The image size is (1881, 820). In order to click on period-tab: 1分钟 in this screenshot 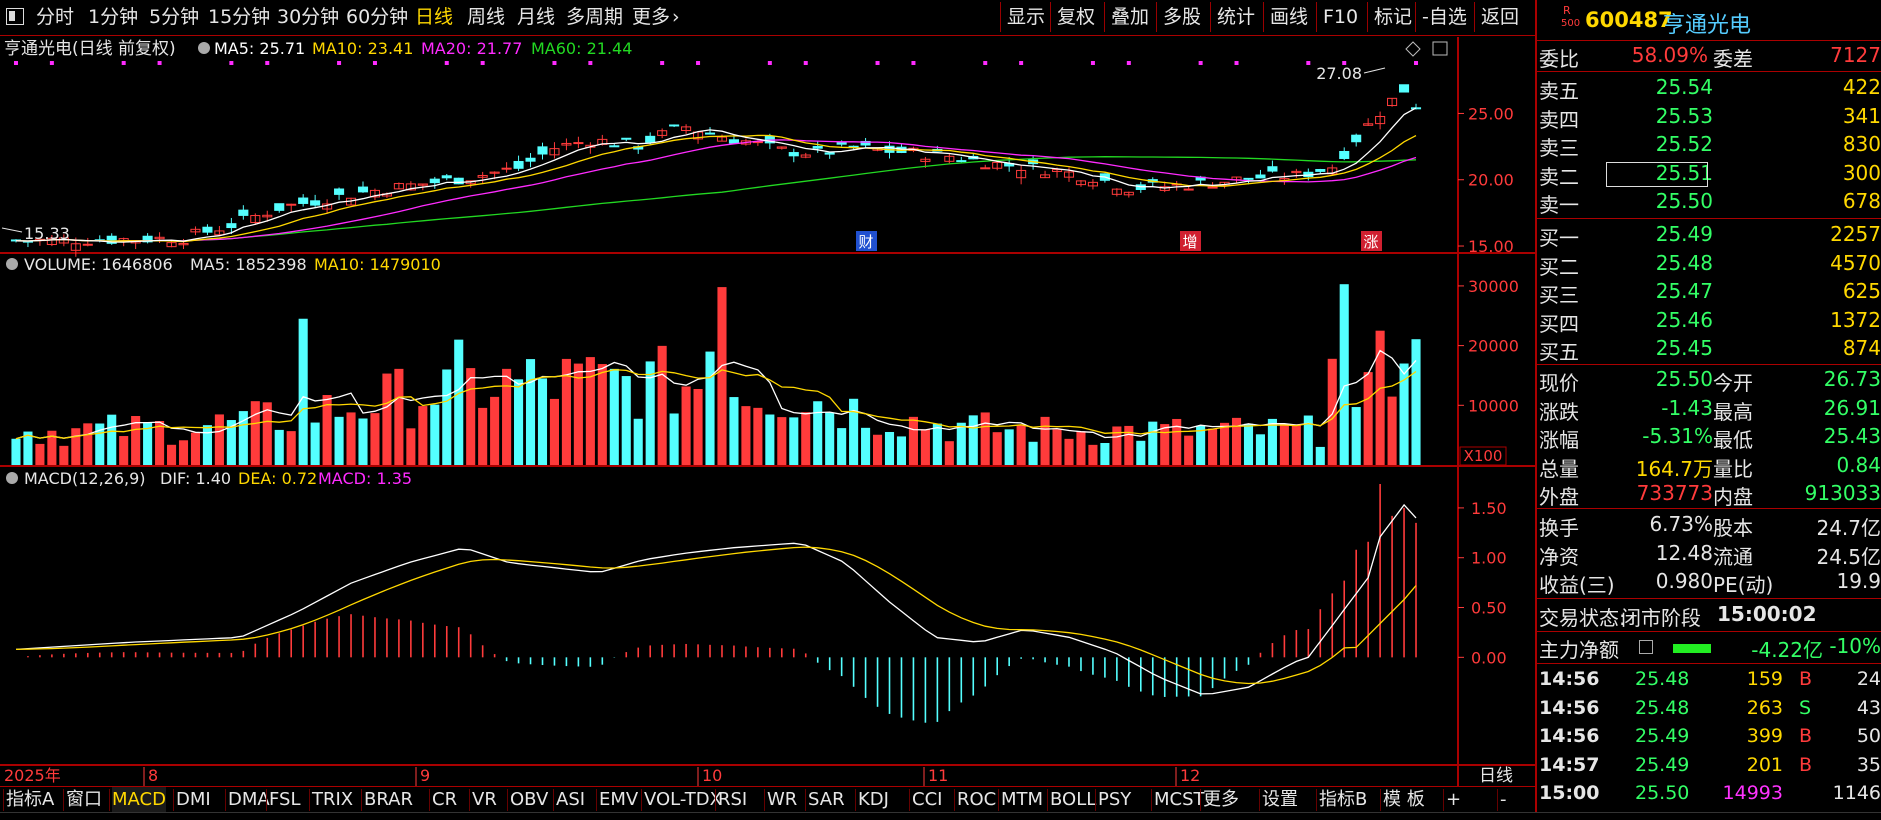, I will do `click(113, 17)`.